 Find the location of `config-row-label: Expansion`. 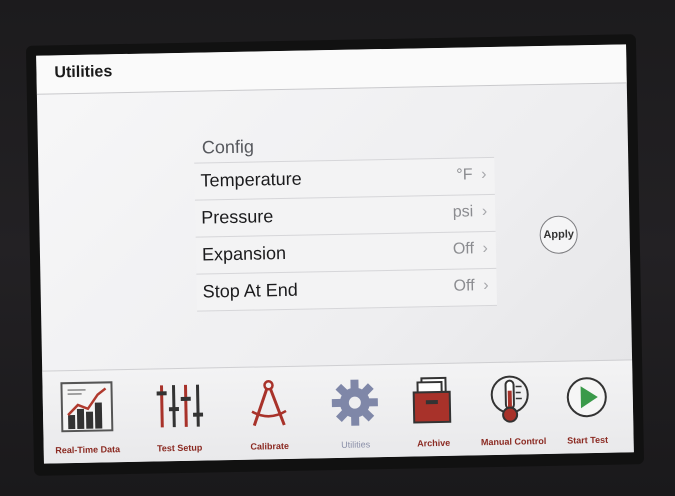

config-row-label: Expansion is located at coordinates (244, 253).